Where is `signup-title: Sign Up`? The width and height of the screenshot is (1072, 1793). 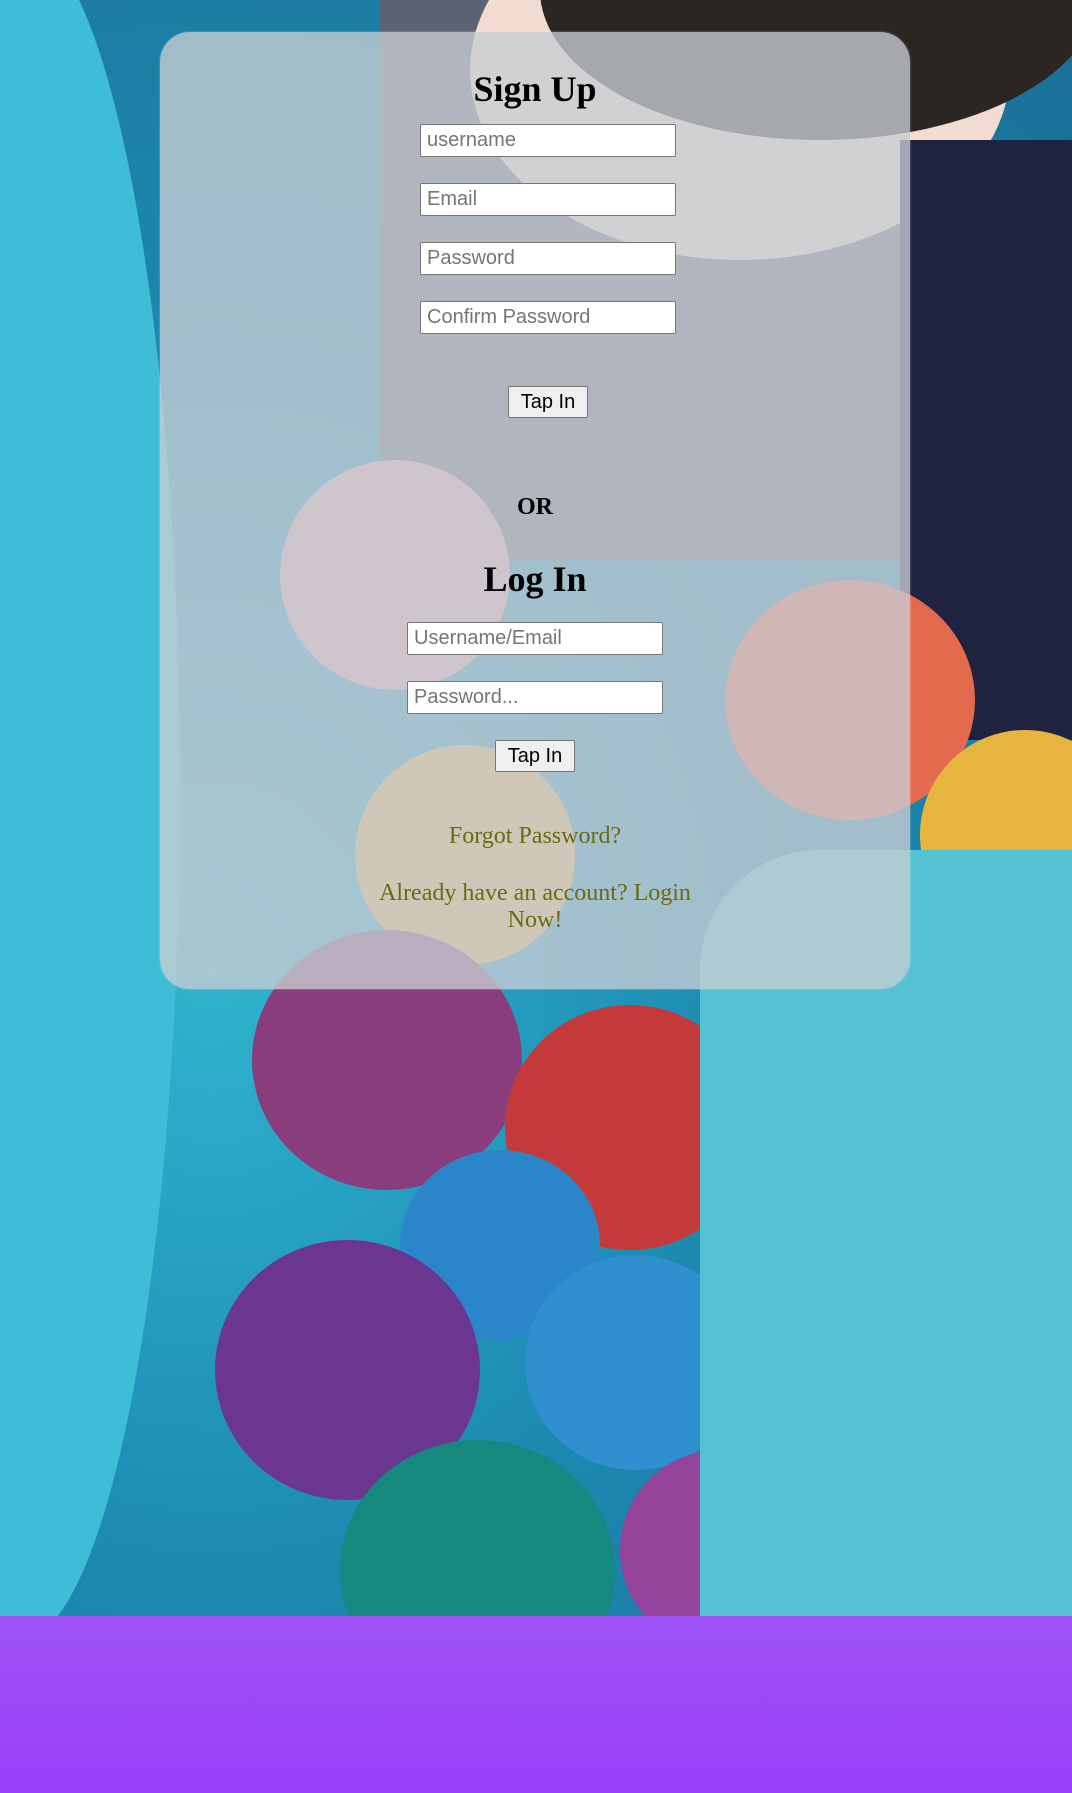 signup-title: Sign Up is located at coordinates (535, 89).